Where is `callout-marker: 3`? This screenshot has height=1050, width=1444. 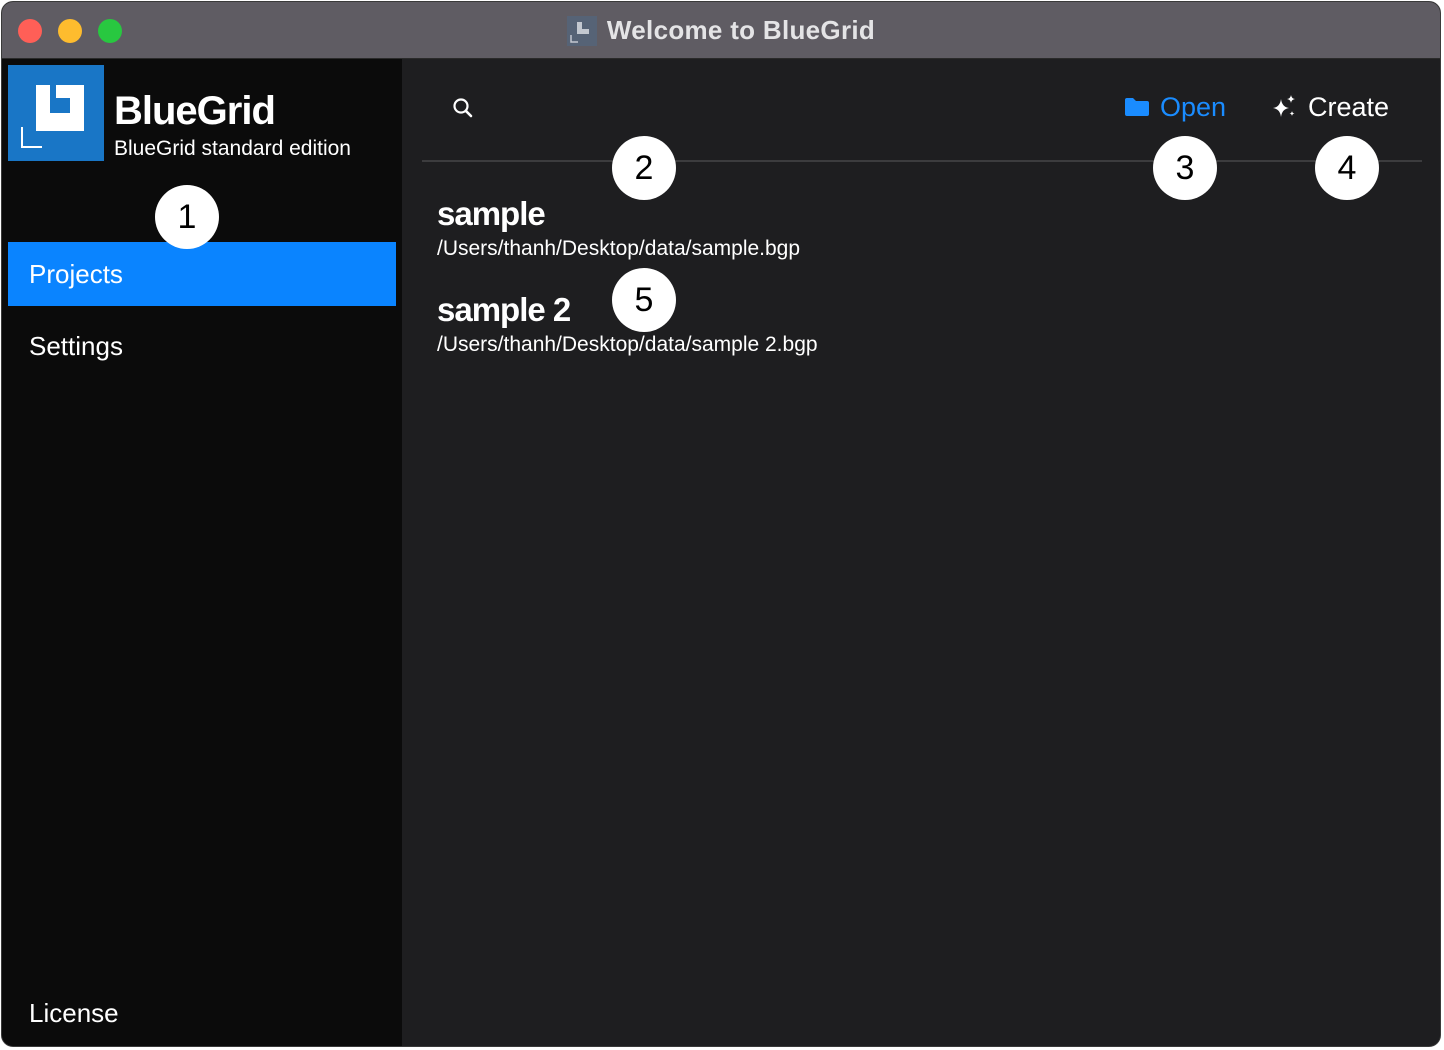 callout-marker: 3 is located at coordinates (1185, 168).